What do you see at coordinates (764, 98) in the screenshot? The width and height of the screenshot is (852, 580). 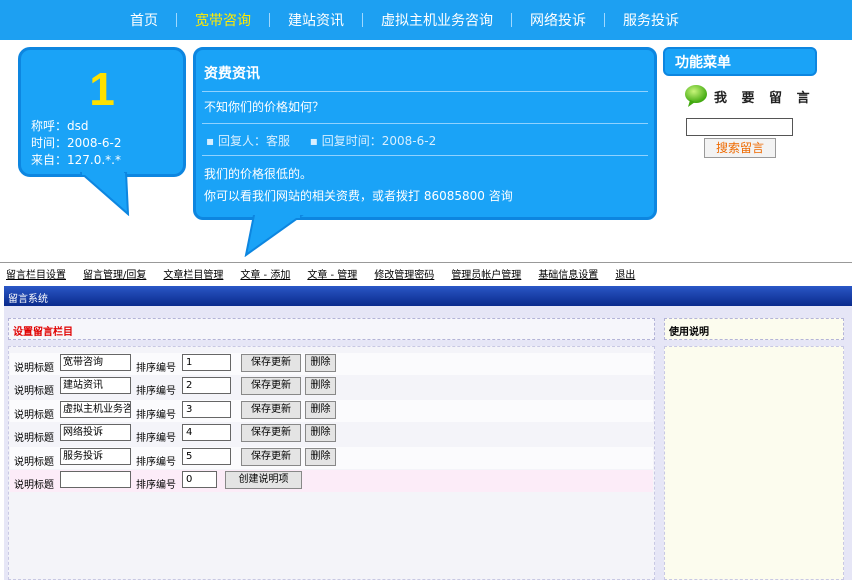 I see `leave-message-label: 我 要 留 言` at bounding box center [764, 98].